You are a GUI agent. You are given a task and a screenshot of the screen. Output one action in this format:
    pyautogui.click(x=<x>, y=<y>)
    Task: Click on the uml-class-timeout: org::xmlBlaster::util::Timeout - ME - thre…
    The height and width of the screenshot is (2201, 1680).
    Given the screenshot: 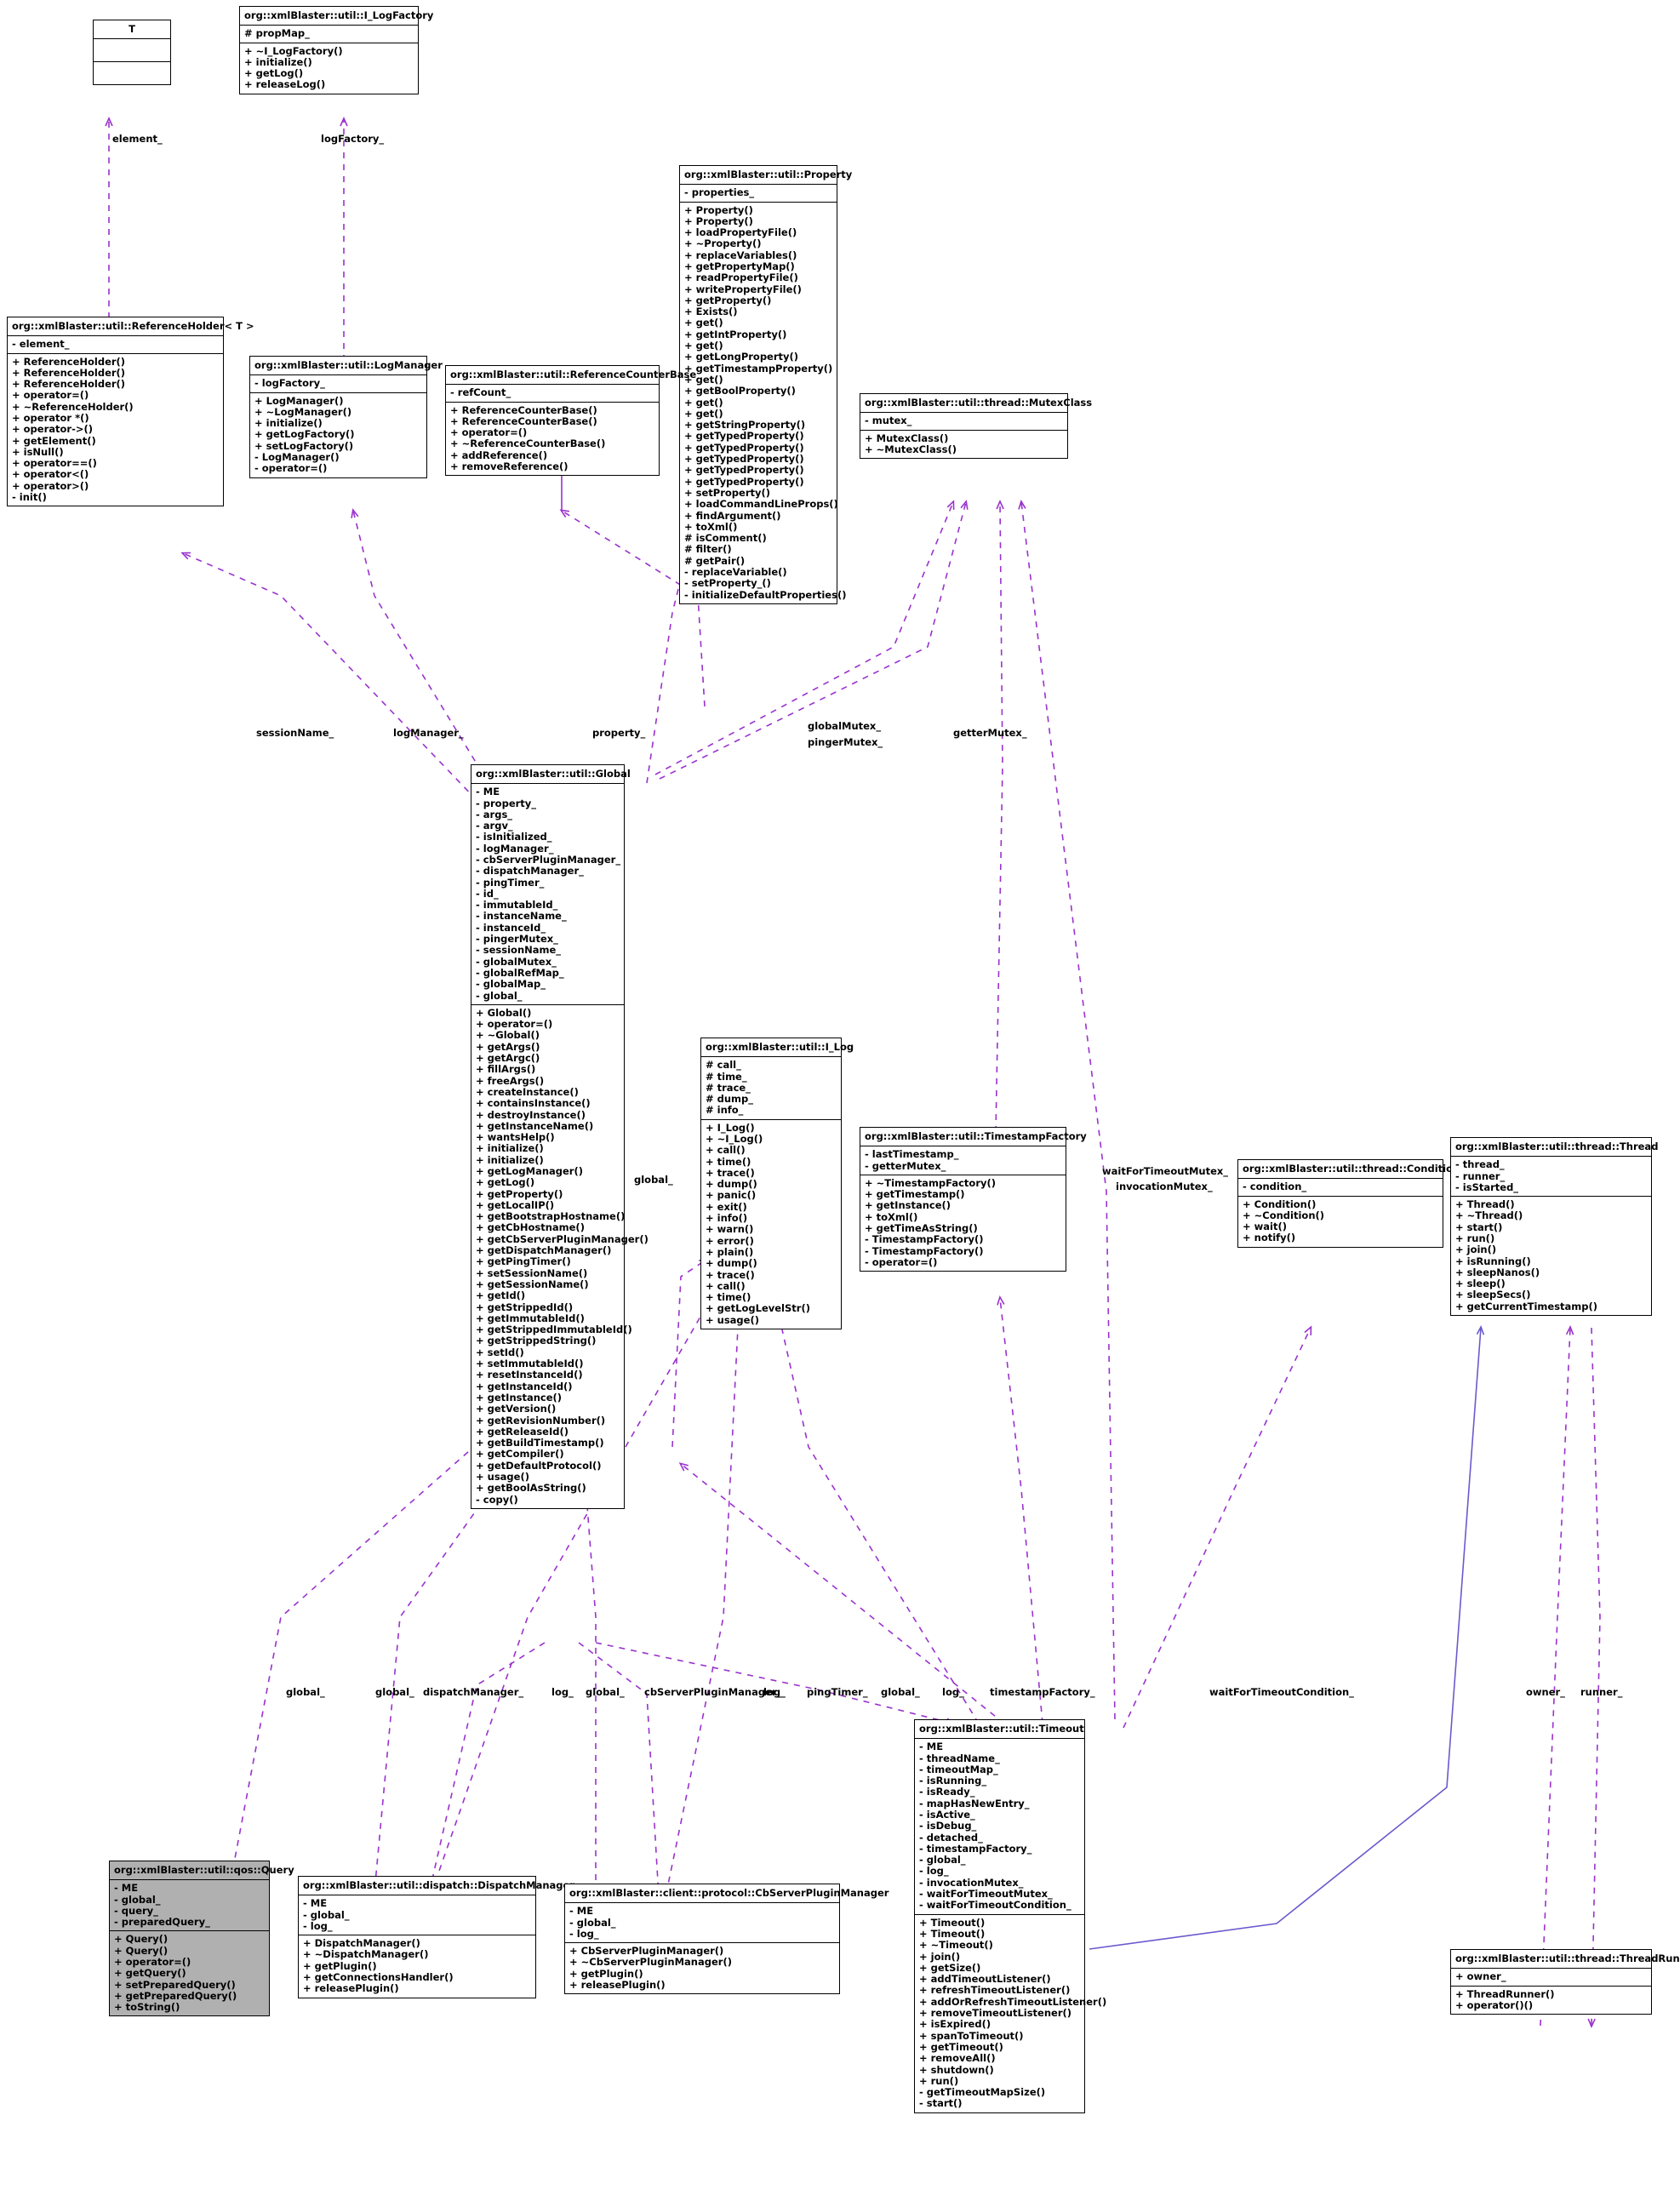 What is the action you would take?
    pyautogui.click(x=1010, y=1916)
    